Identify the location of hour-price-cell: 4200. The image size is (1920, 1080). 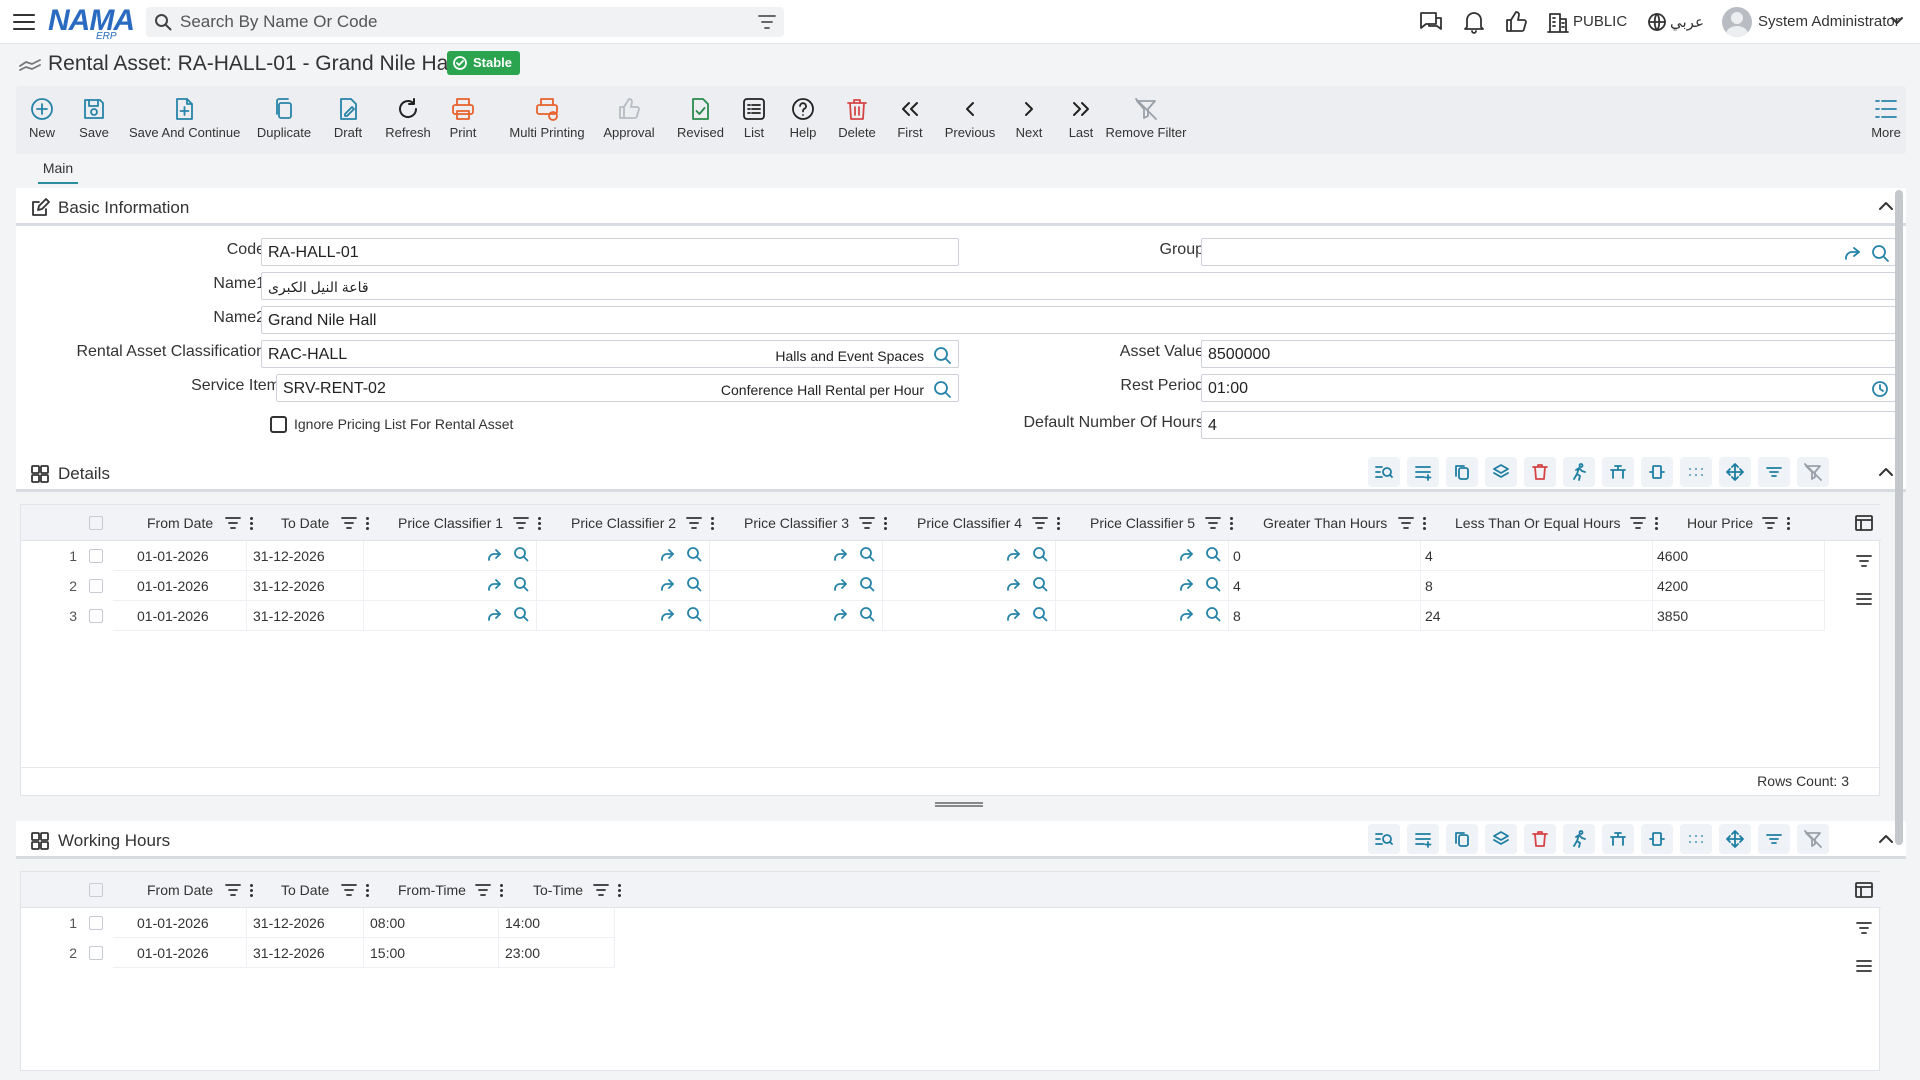
(1739, 586).